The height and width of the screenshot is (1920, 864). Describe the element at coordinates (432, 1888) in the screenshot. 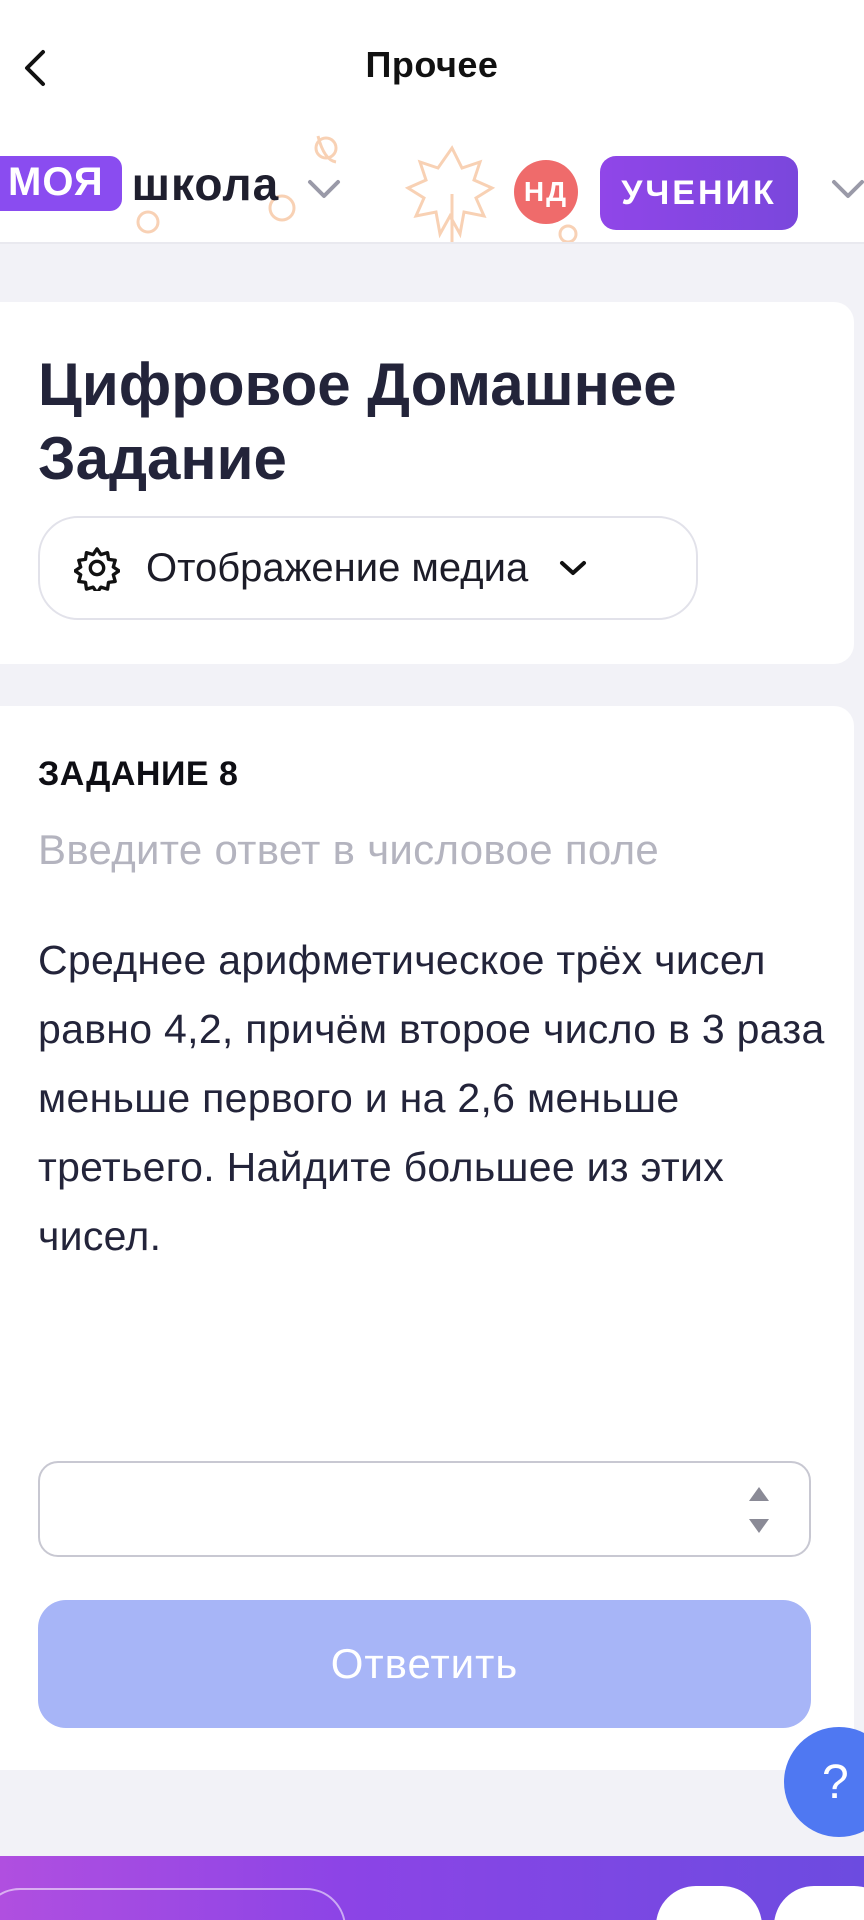

I see `footer-bar` at that location.